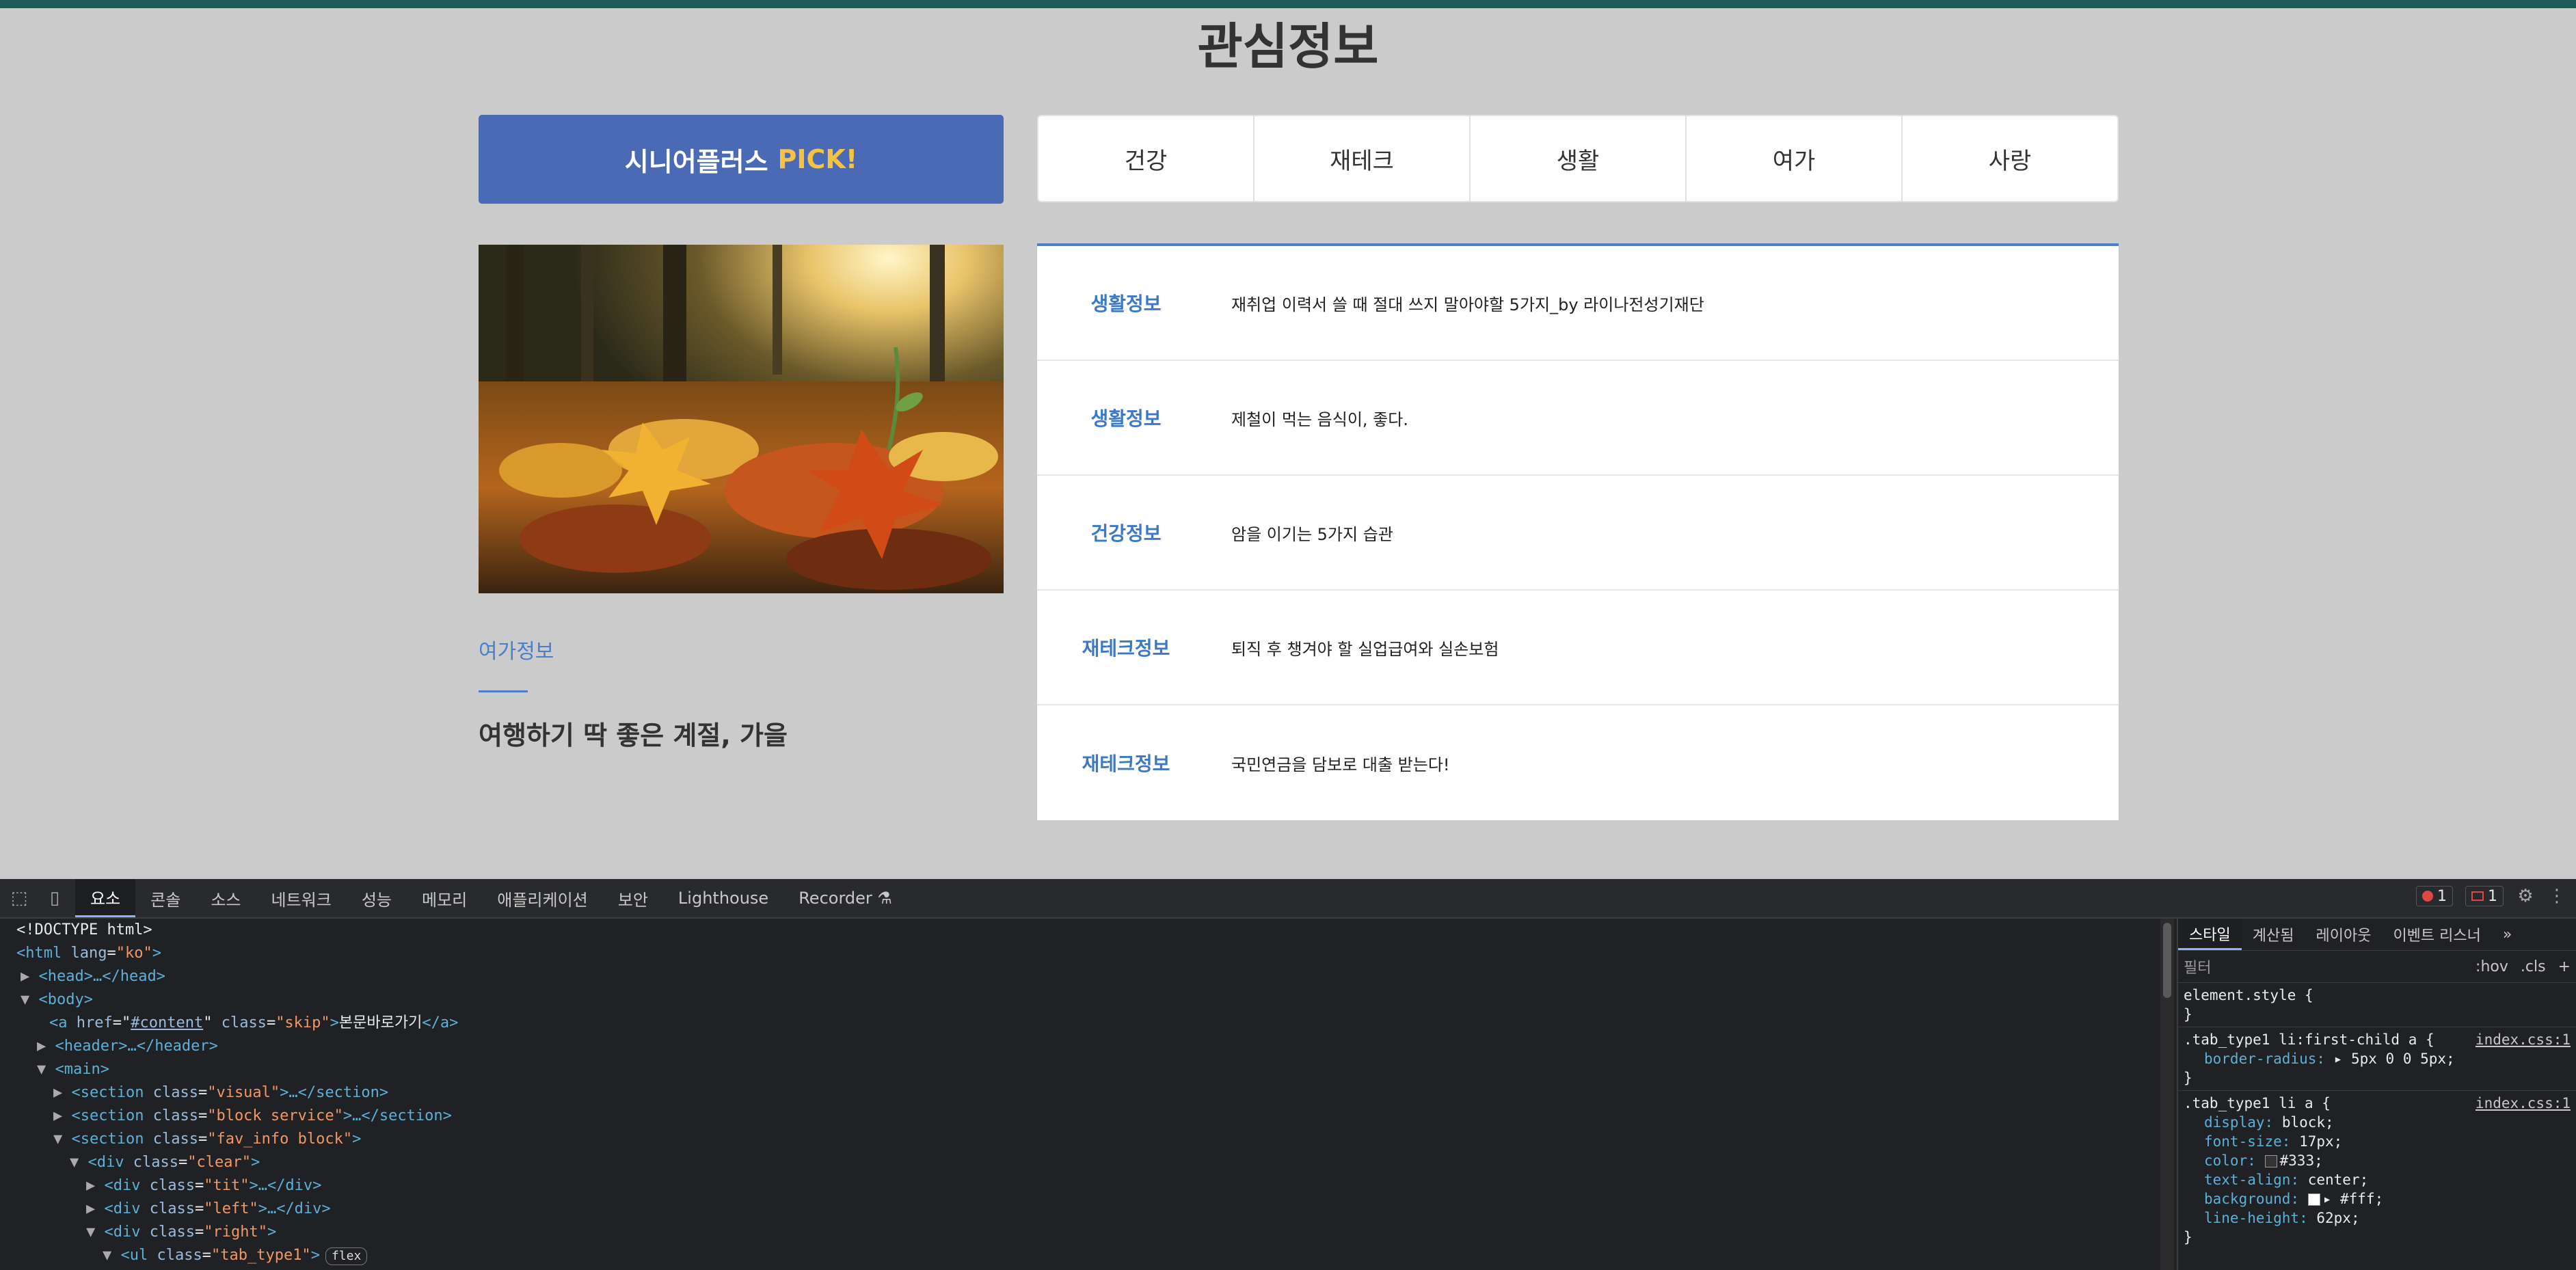 Image resolution: width=2576 pixels, height=1270 pixels. I want to click on css-rule-element-style: element.style { }, so click(2377, 1005).